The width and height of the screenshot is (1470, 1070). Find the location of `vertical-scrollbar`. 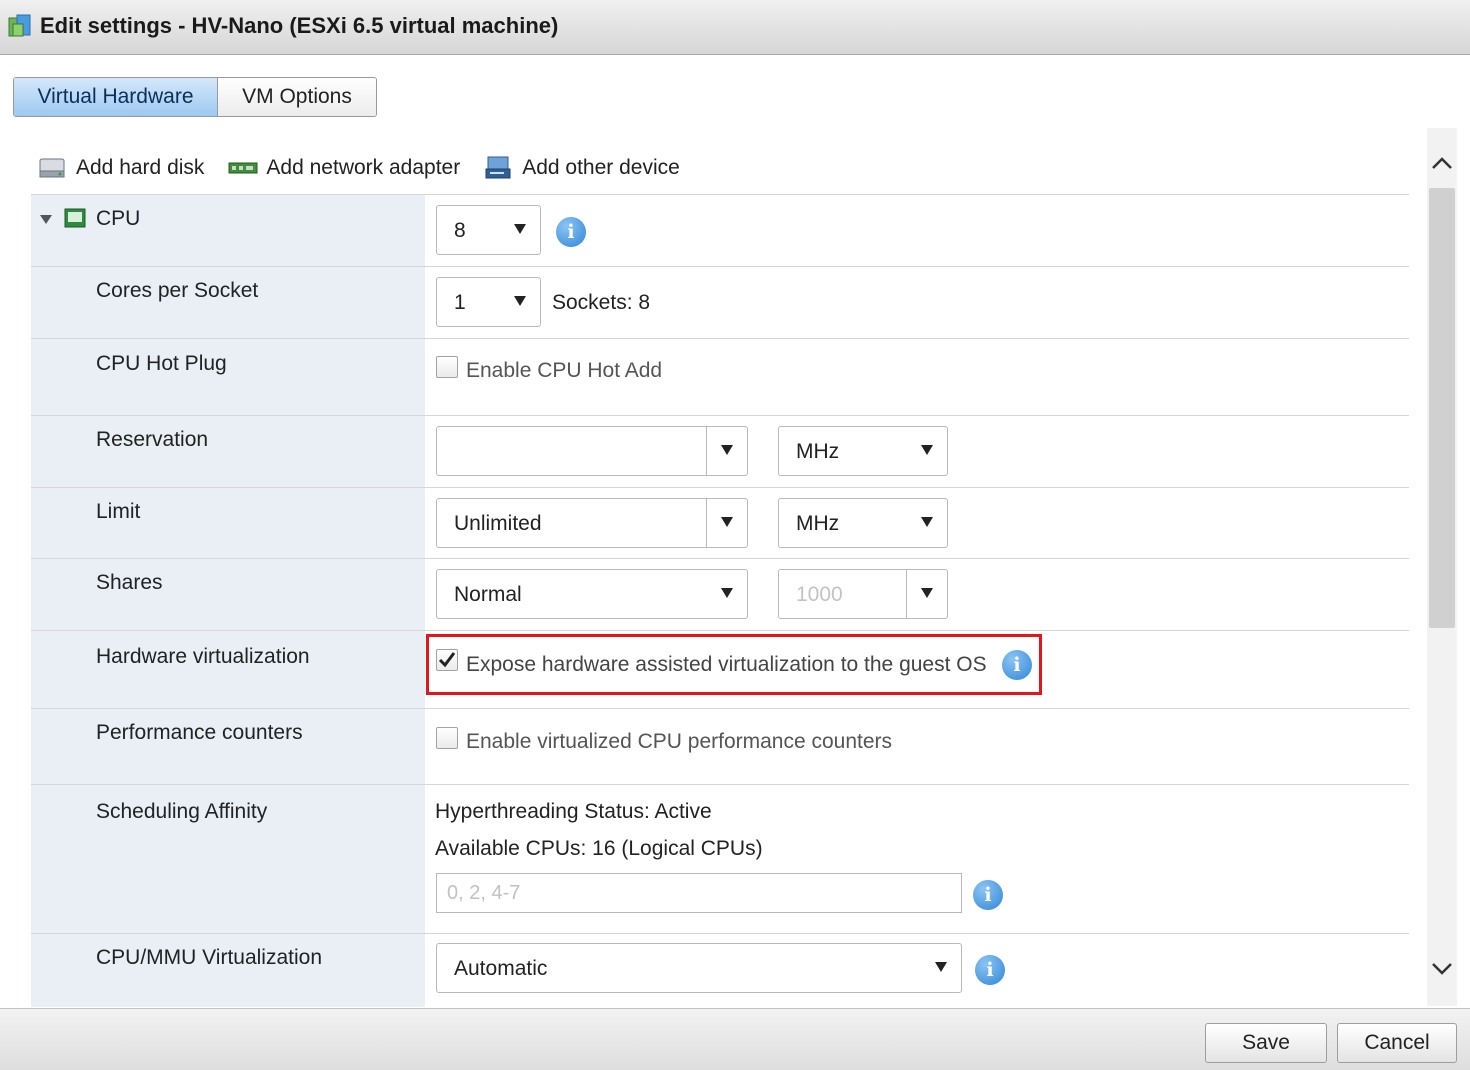

vertical-scrollbar is located at coordinates (1442, 567).